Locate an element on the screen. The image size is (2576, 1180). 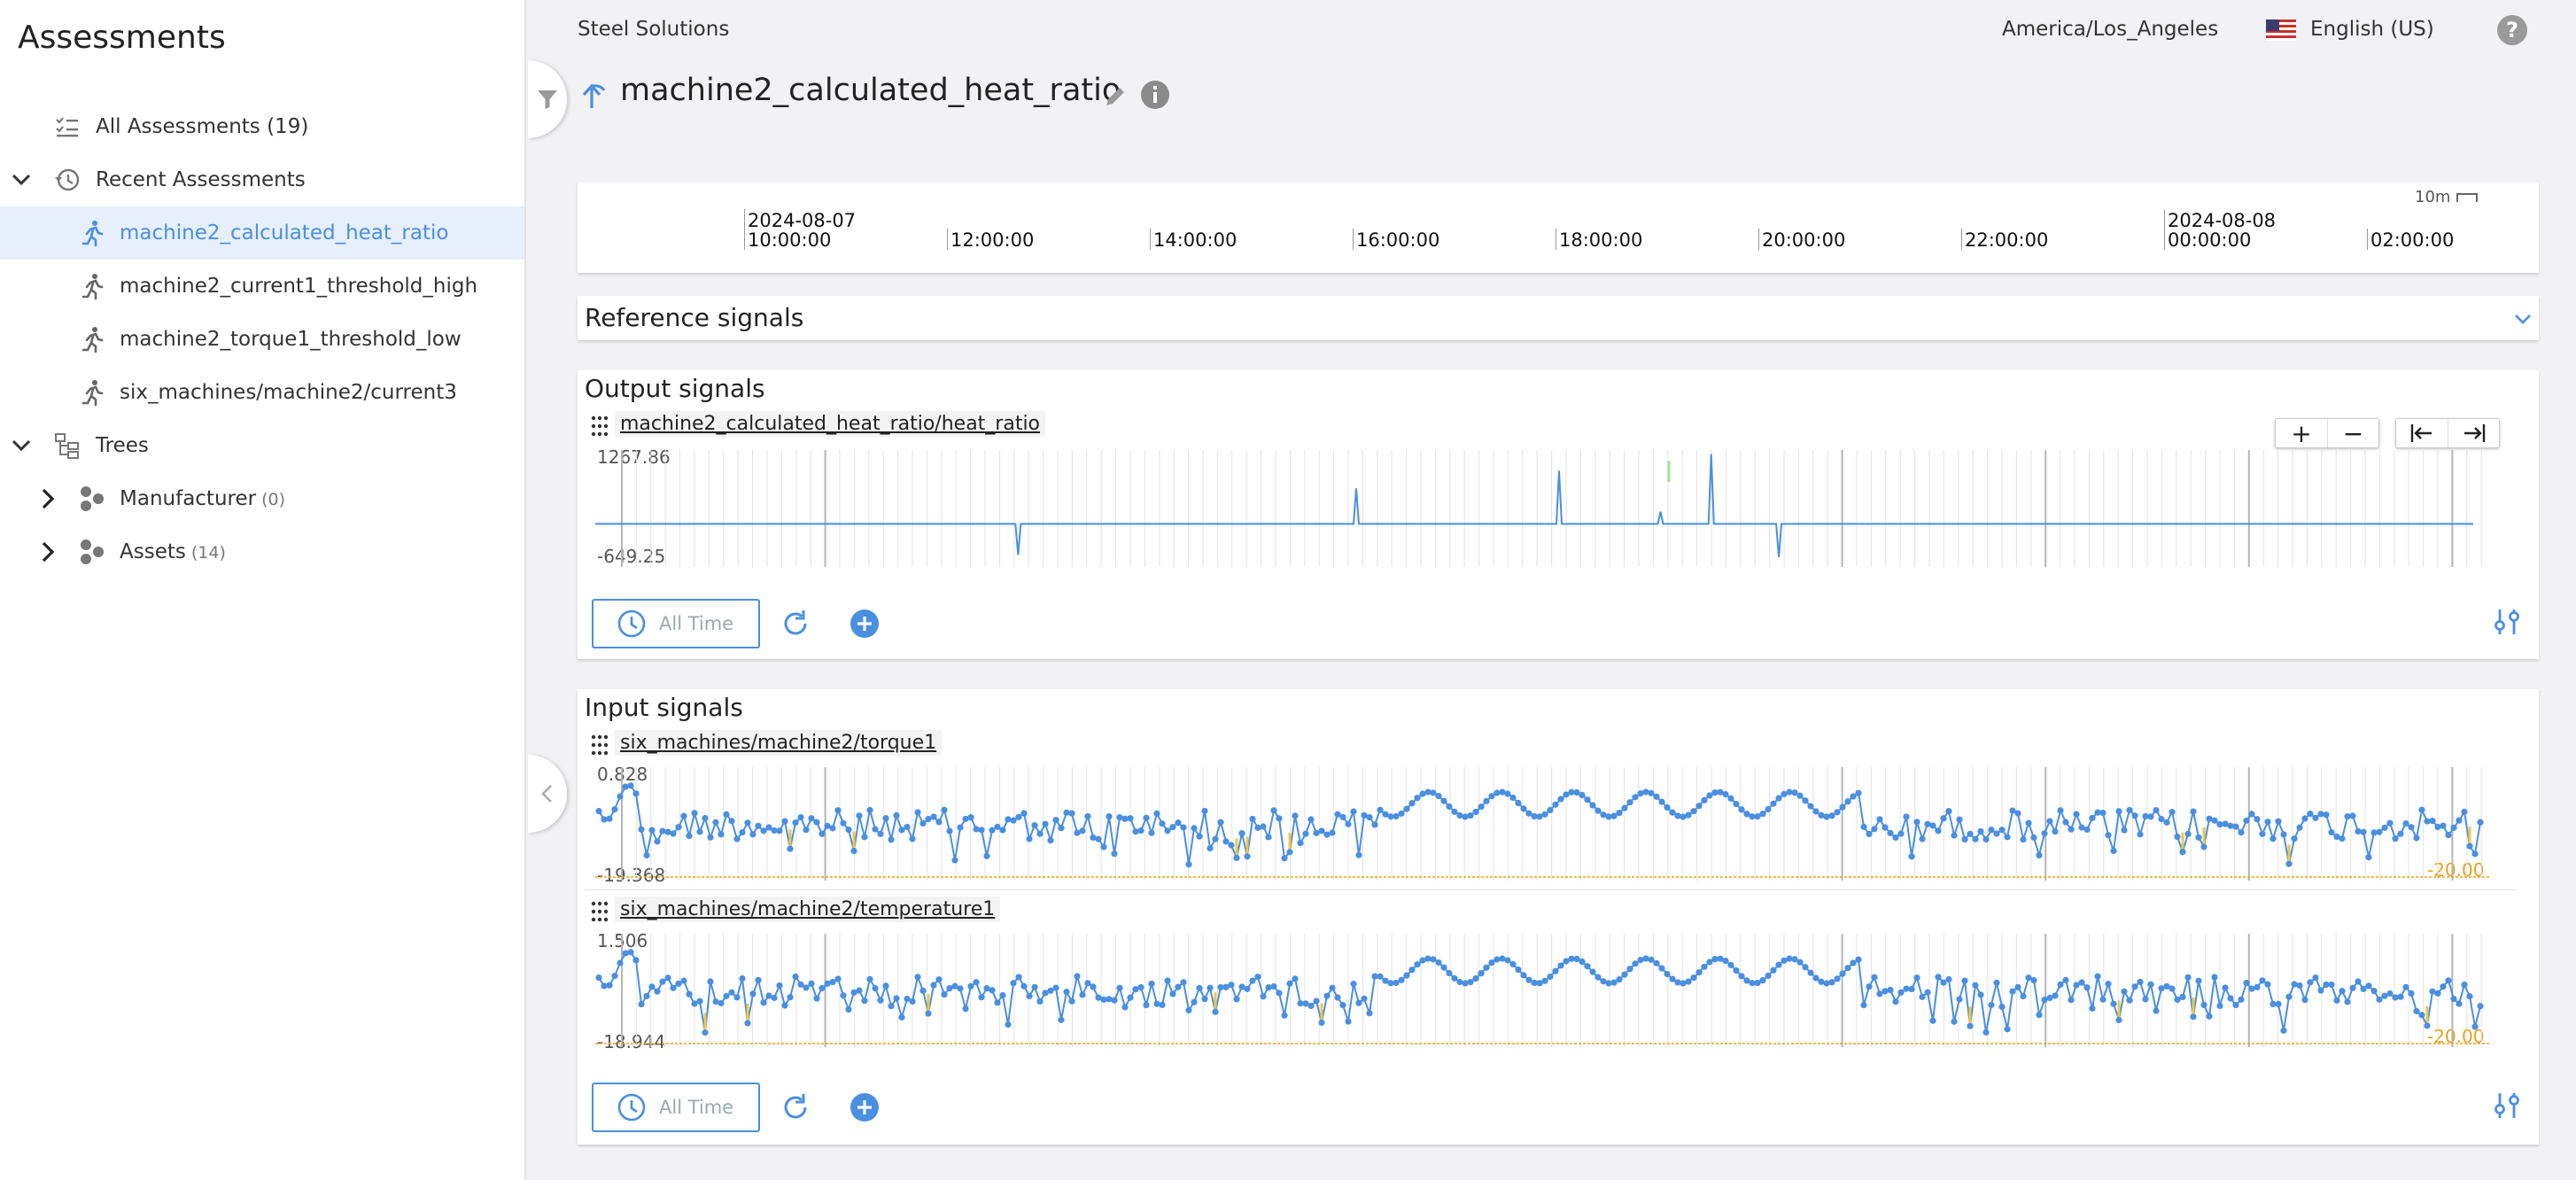
pan-right-icon is located at coordinates (2474, 433).